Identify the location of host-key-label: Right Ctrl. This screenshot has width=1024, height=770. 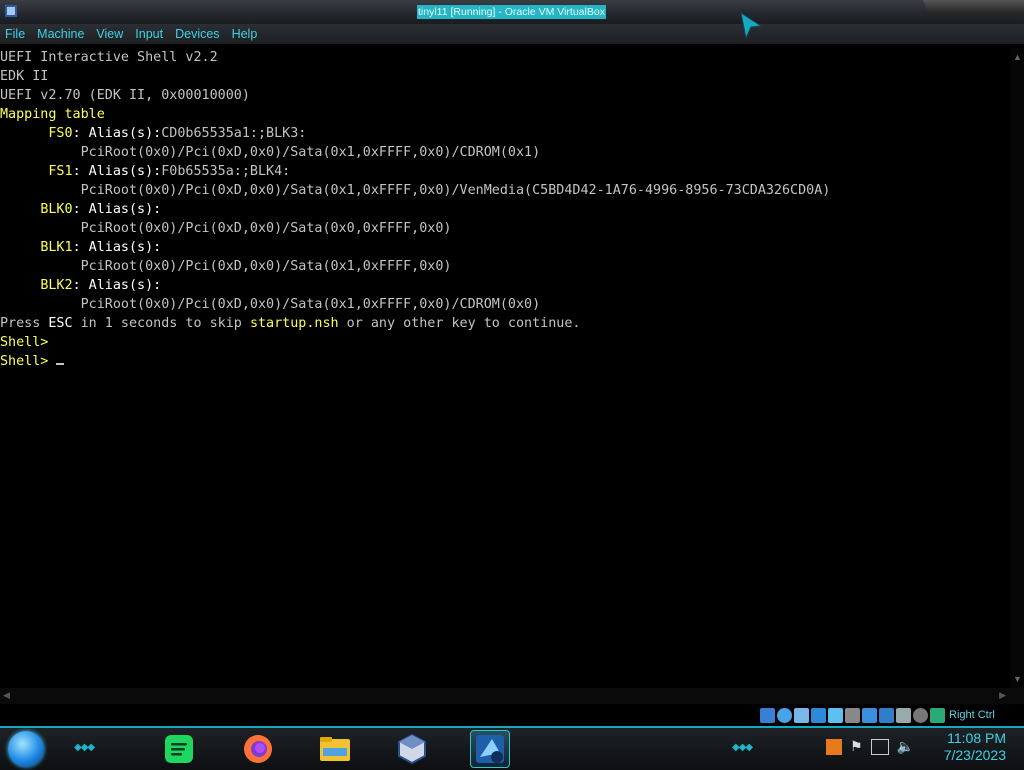
(972, 715).